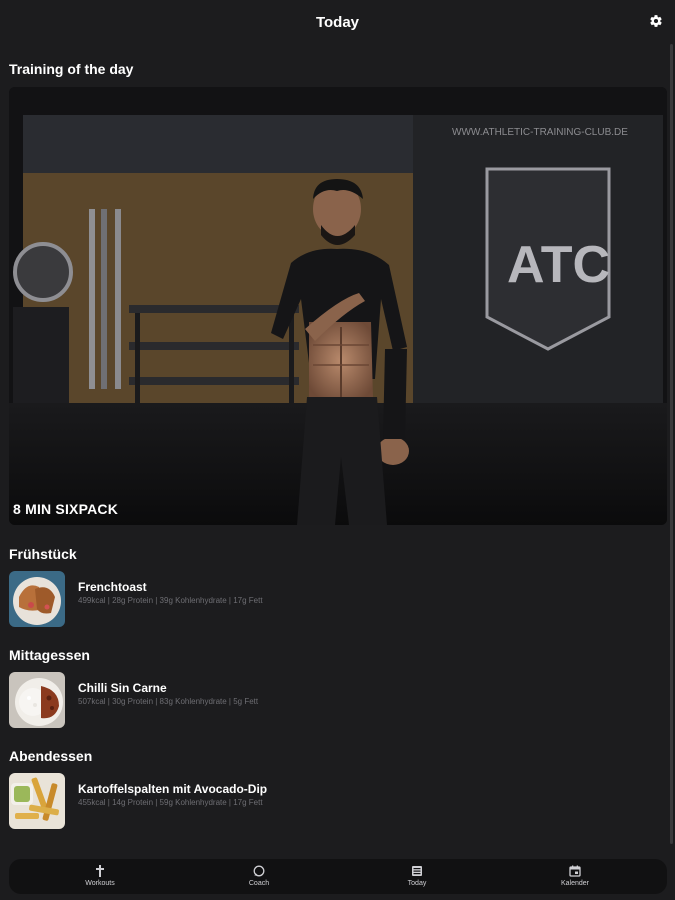  I want to click on training-section-title: Training of the day, so click(71, 69).